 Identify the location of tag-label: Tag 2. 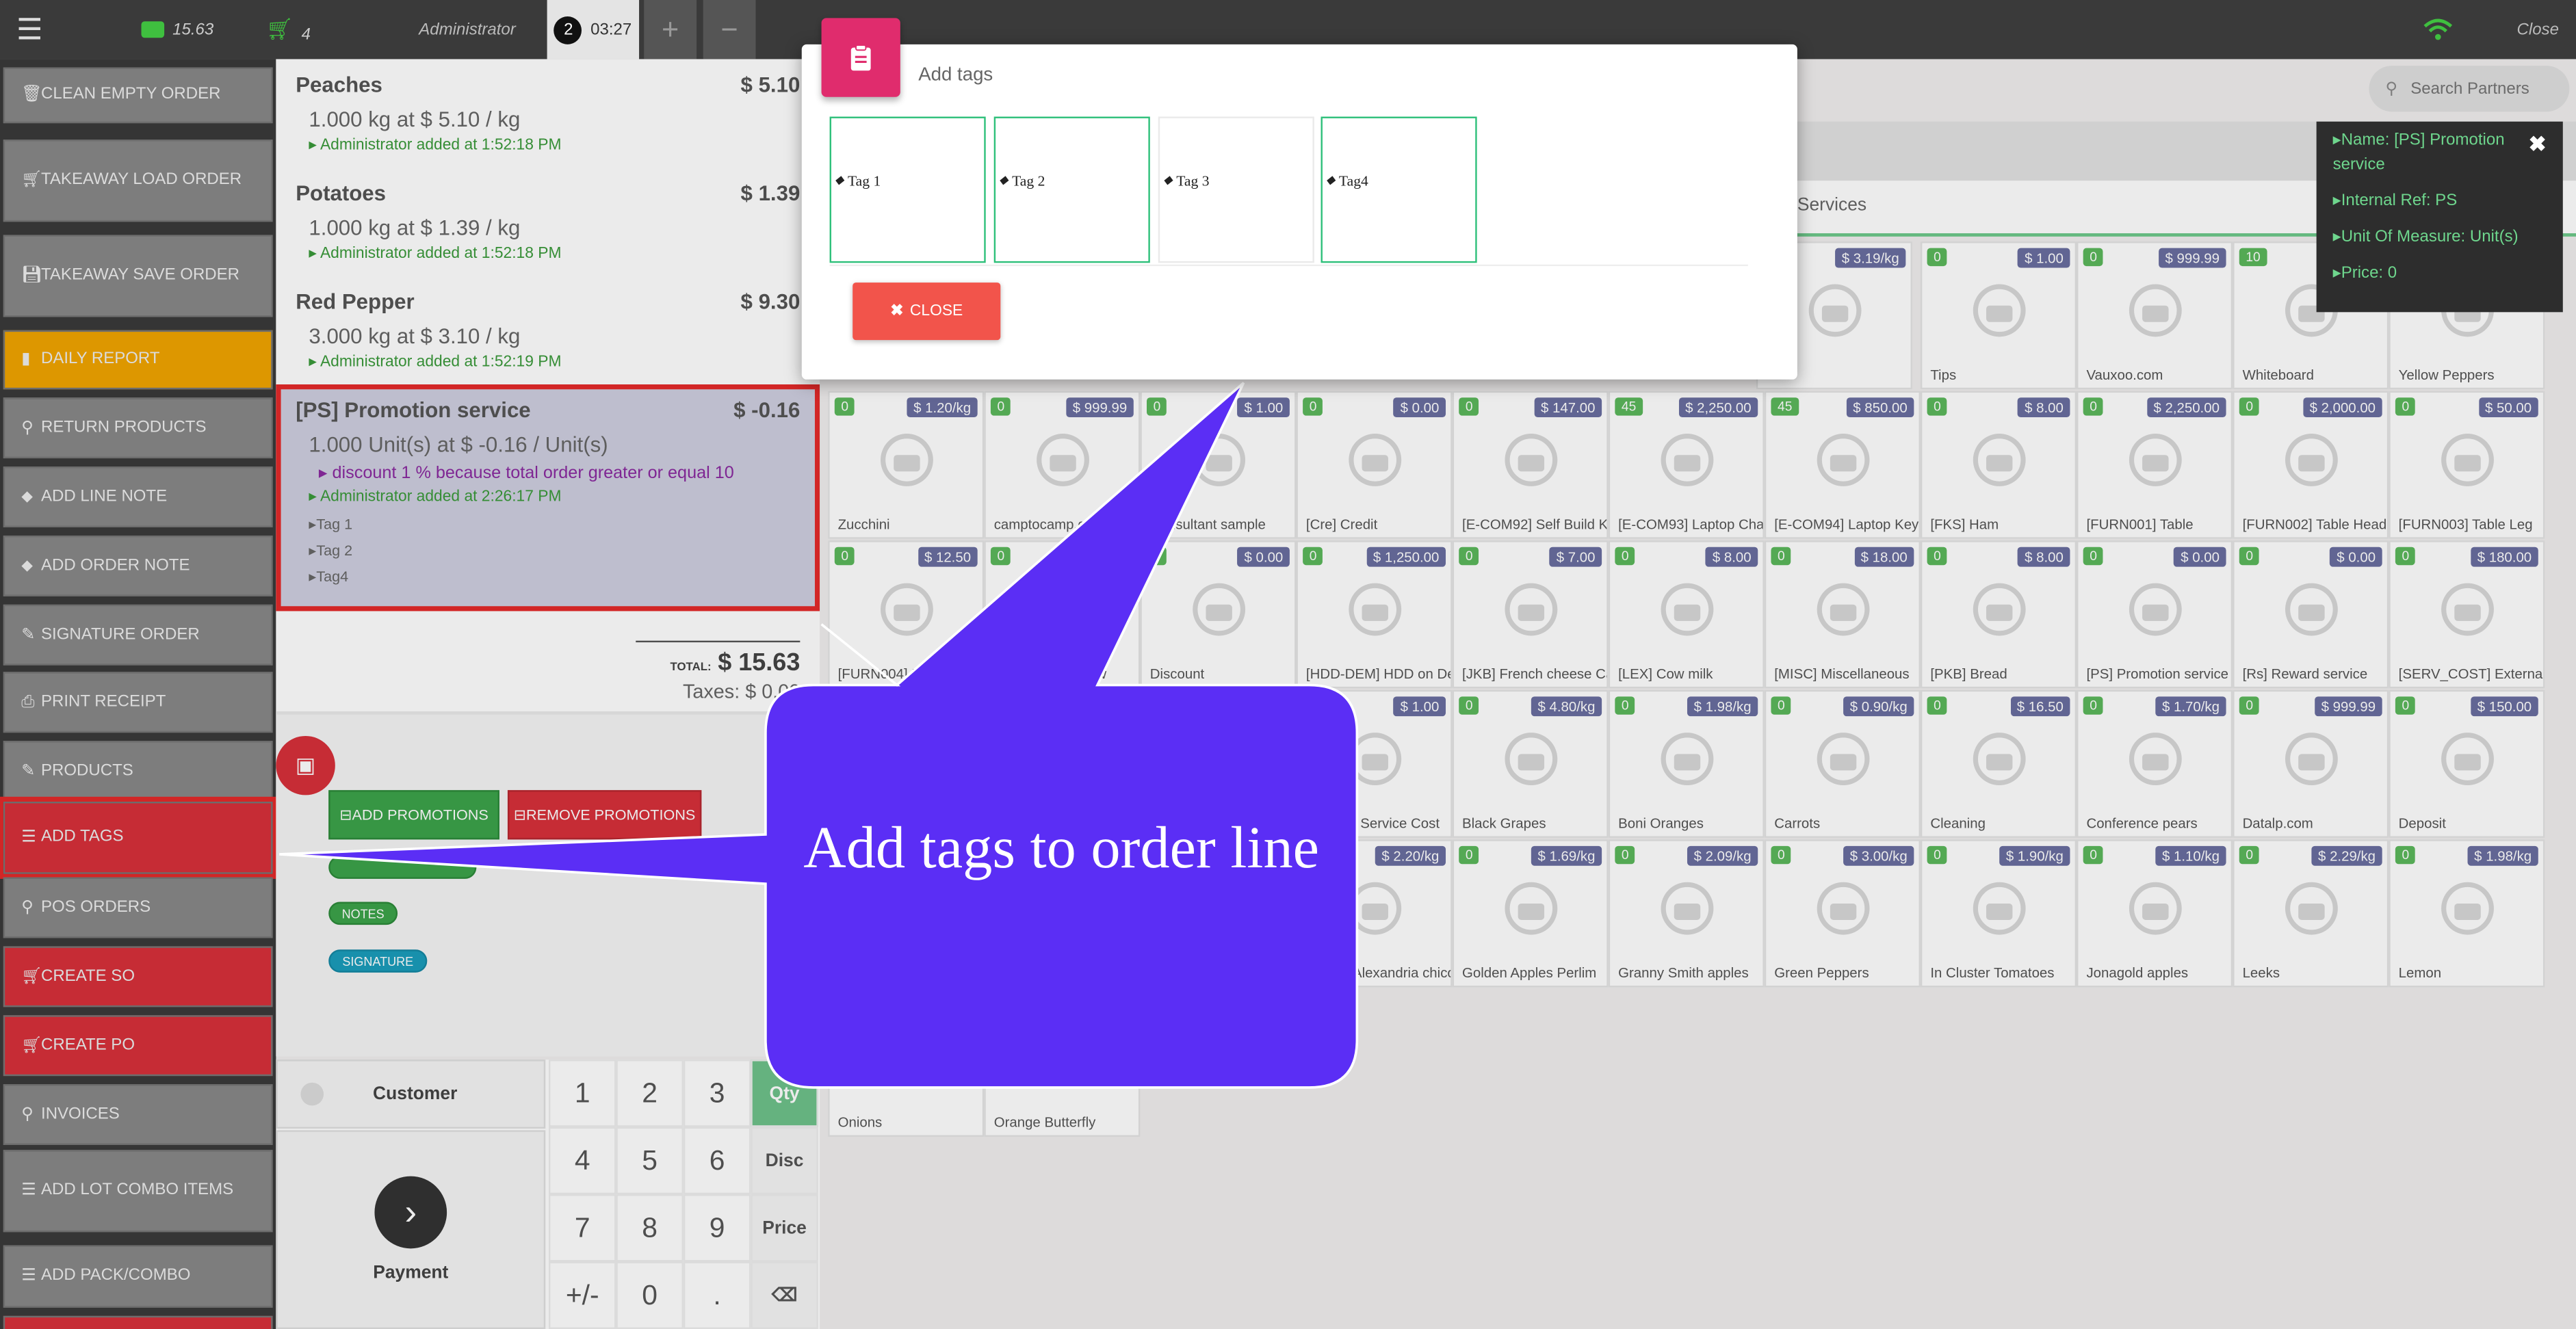
(1028, 180).